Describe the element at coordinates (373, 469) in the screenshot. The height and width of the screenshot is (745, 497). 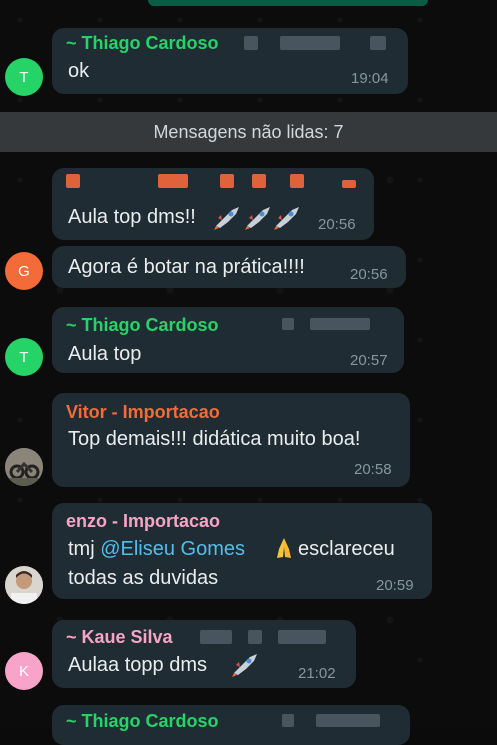
I see `message-time: 20:58` at that location.